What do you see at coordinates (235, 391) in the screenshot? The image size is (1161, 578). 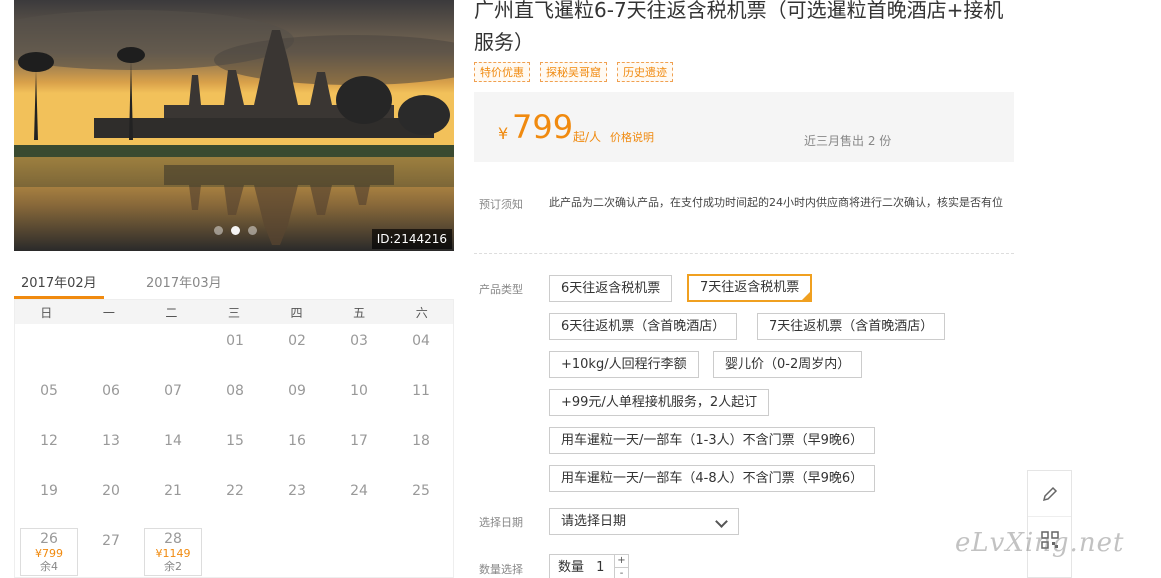 I see `calendar-day-number: 08` at bounding box center [235, 391].